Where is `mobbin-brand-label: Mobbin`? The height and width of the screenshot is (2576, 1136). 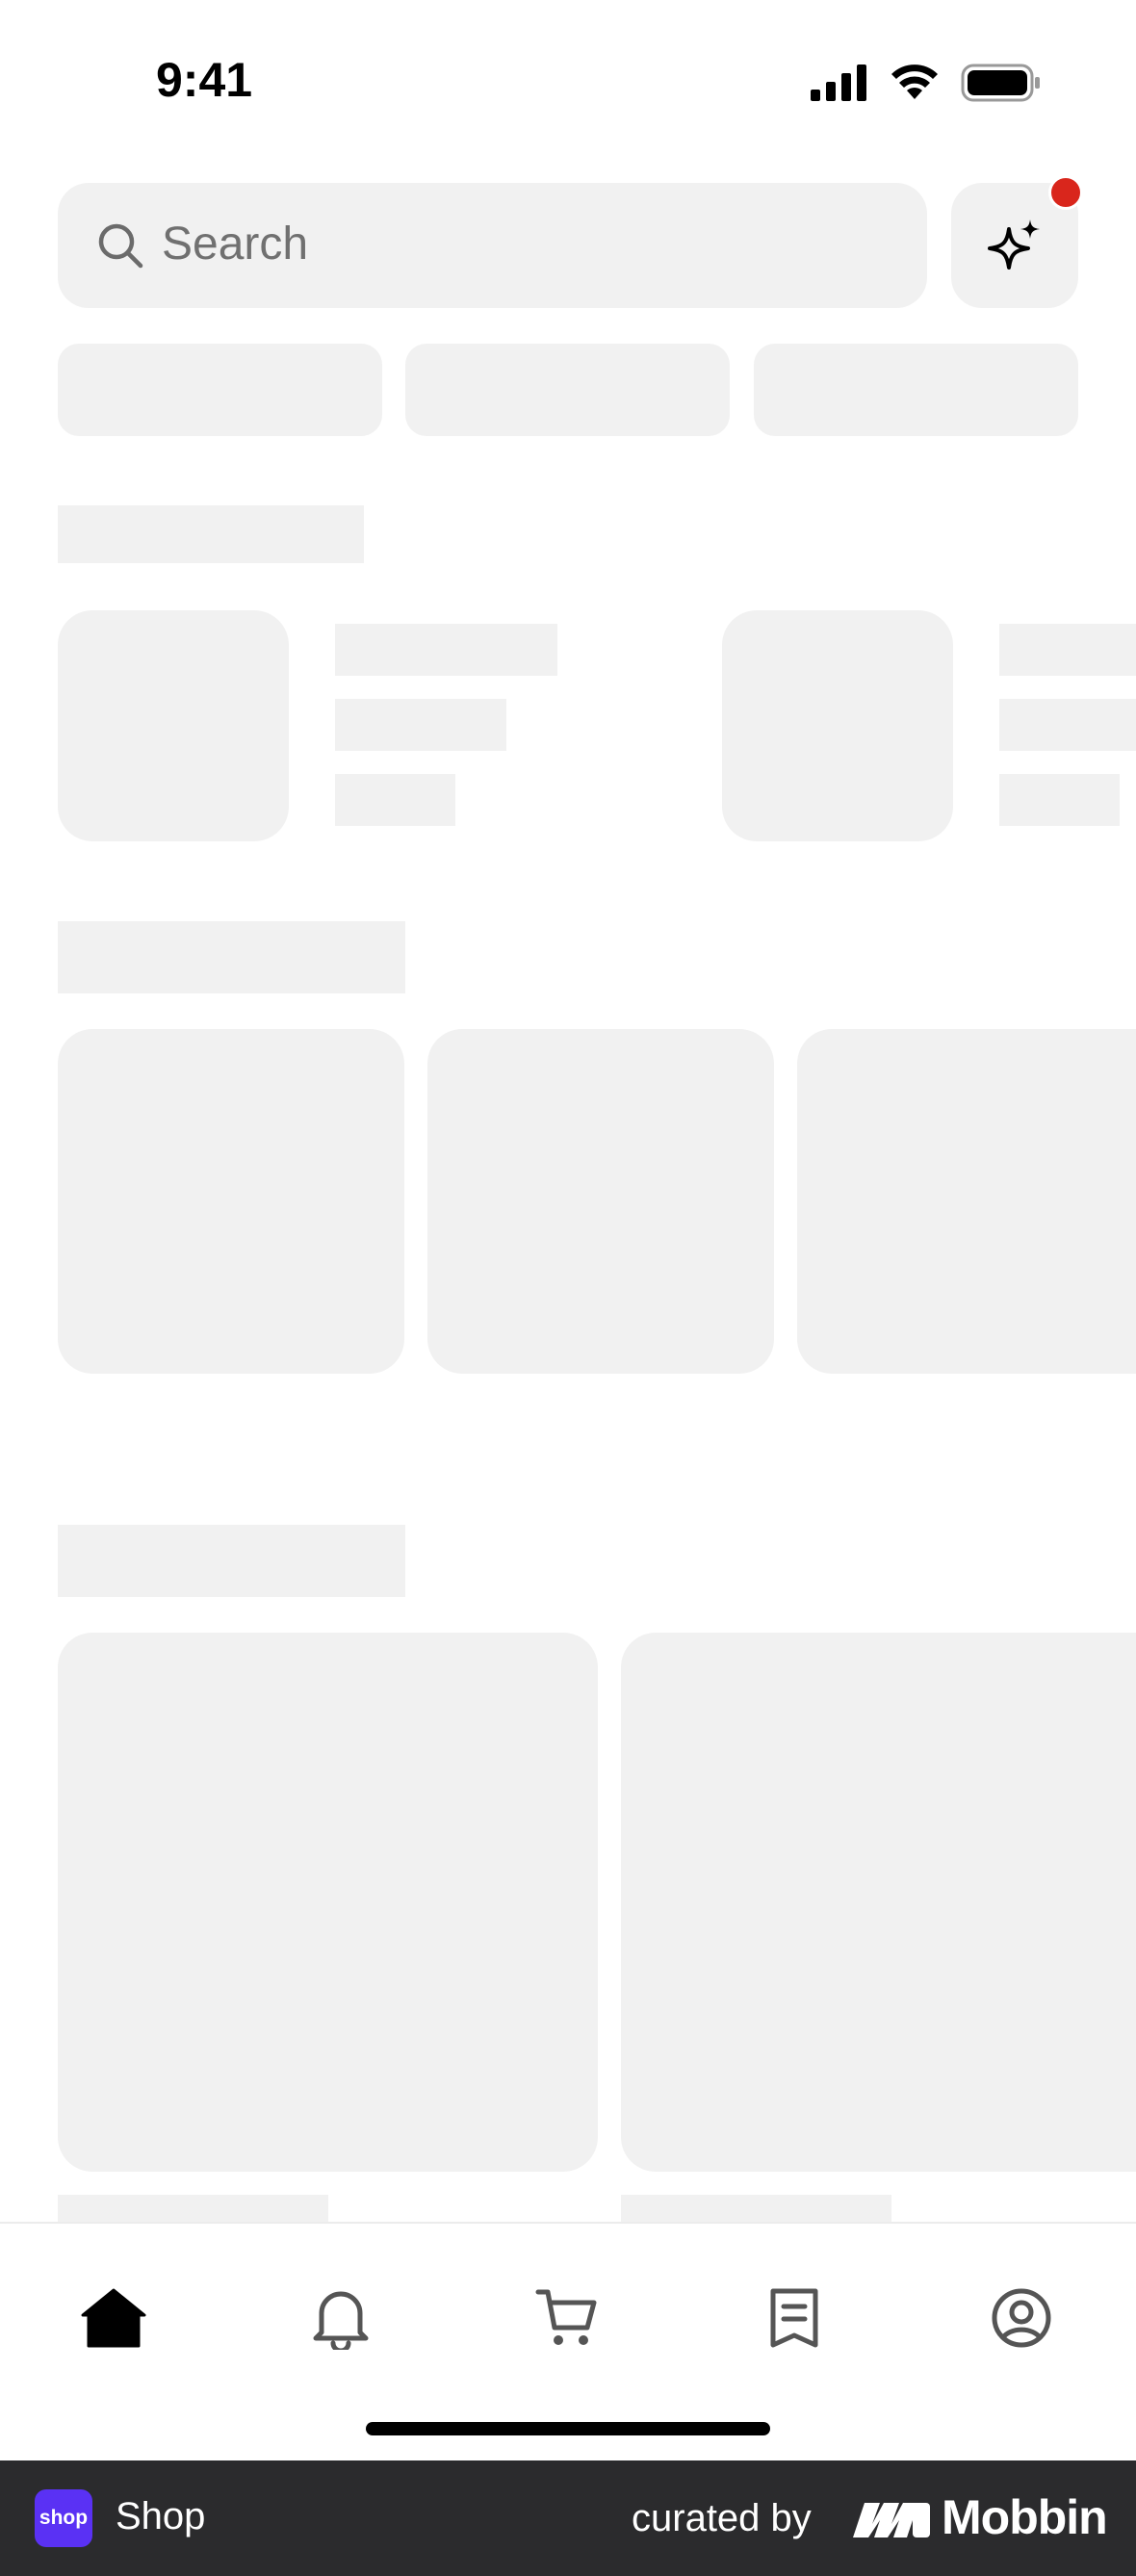 mobbin-brand-label: Mobbin is located at coordinates (1025, 2517).